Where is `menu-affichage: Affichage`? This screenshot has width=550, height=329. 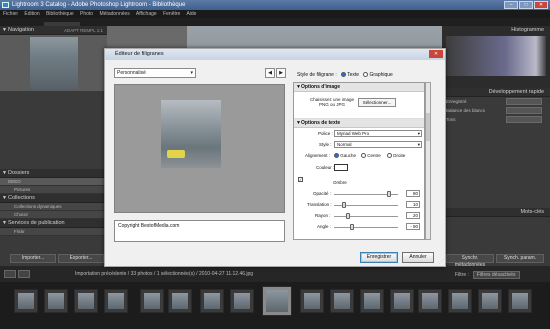 menu-affichage: Affichage is located at coordinates (146, 14).